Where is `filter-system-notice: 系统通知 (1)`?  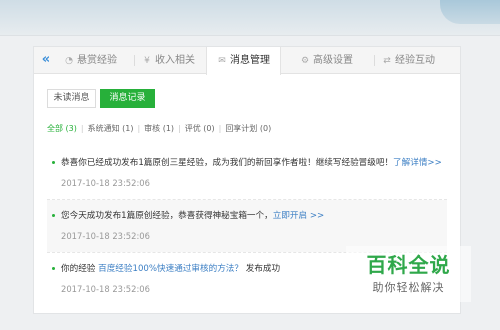
filter-system-notice: 系统通知 (1) is located at coordinates (111, 128).